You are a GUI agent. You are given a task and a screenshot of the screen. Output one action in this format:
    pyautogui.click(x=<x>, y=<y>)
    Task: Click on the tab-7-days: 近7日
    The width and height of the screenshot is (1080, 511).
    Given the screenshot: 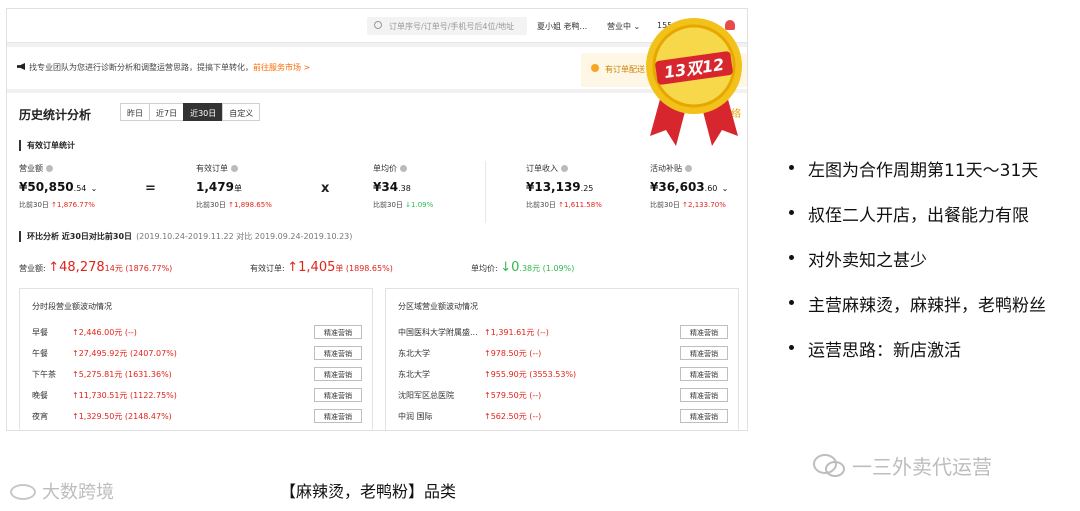 What is the action you would take?
    pyautogui.click(x=167, y=112)
    